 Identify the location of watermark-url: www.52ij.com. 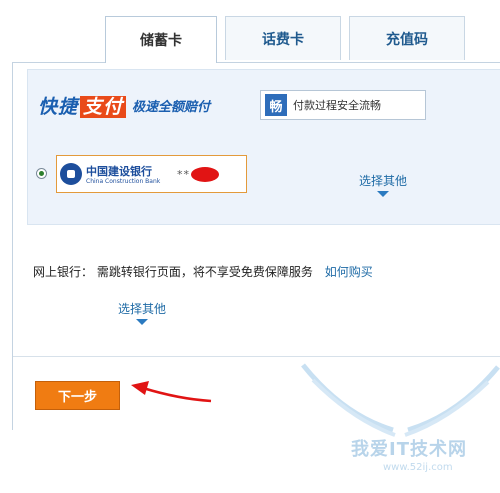
(418, 467).